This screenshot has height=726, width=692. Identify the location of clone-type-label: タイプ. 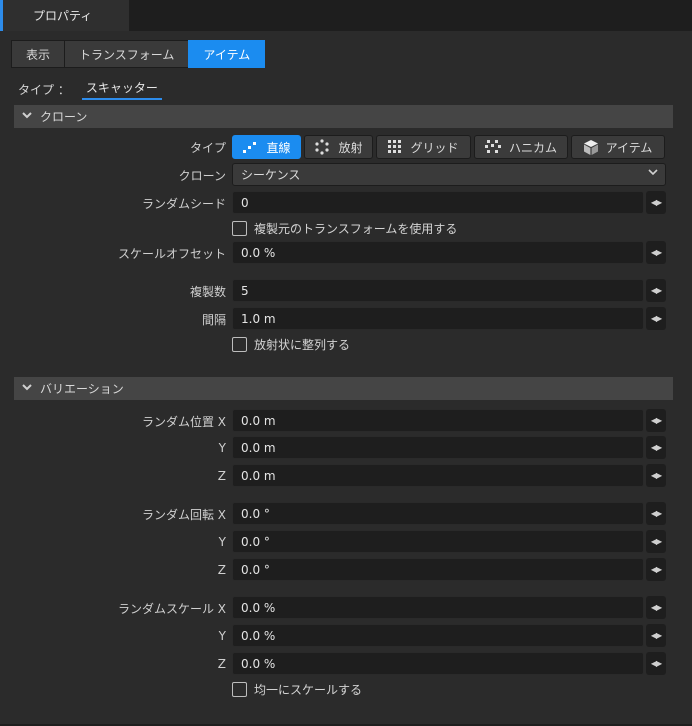
(207, 147).